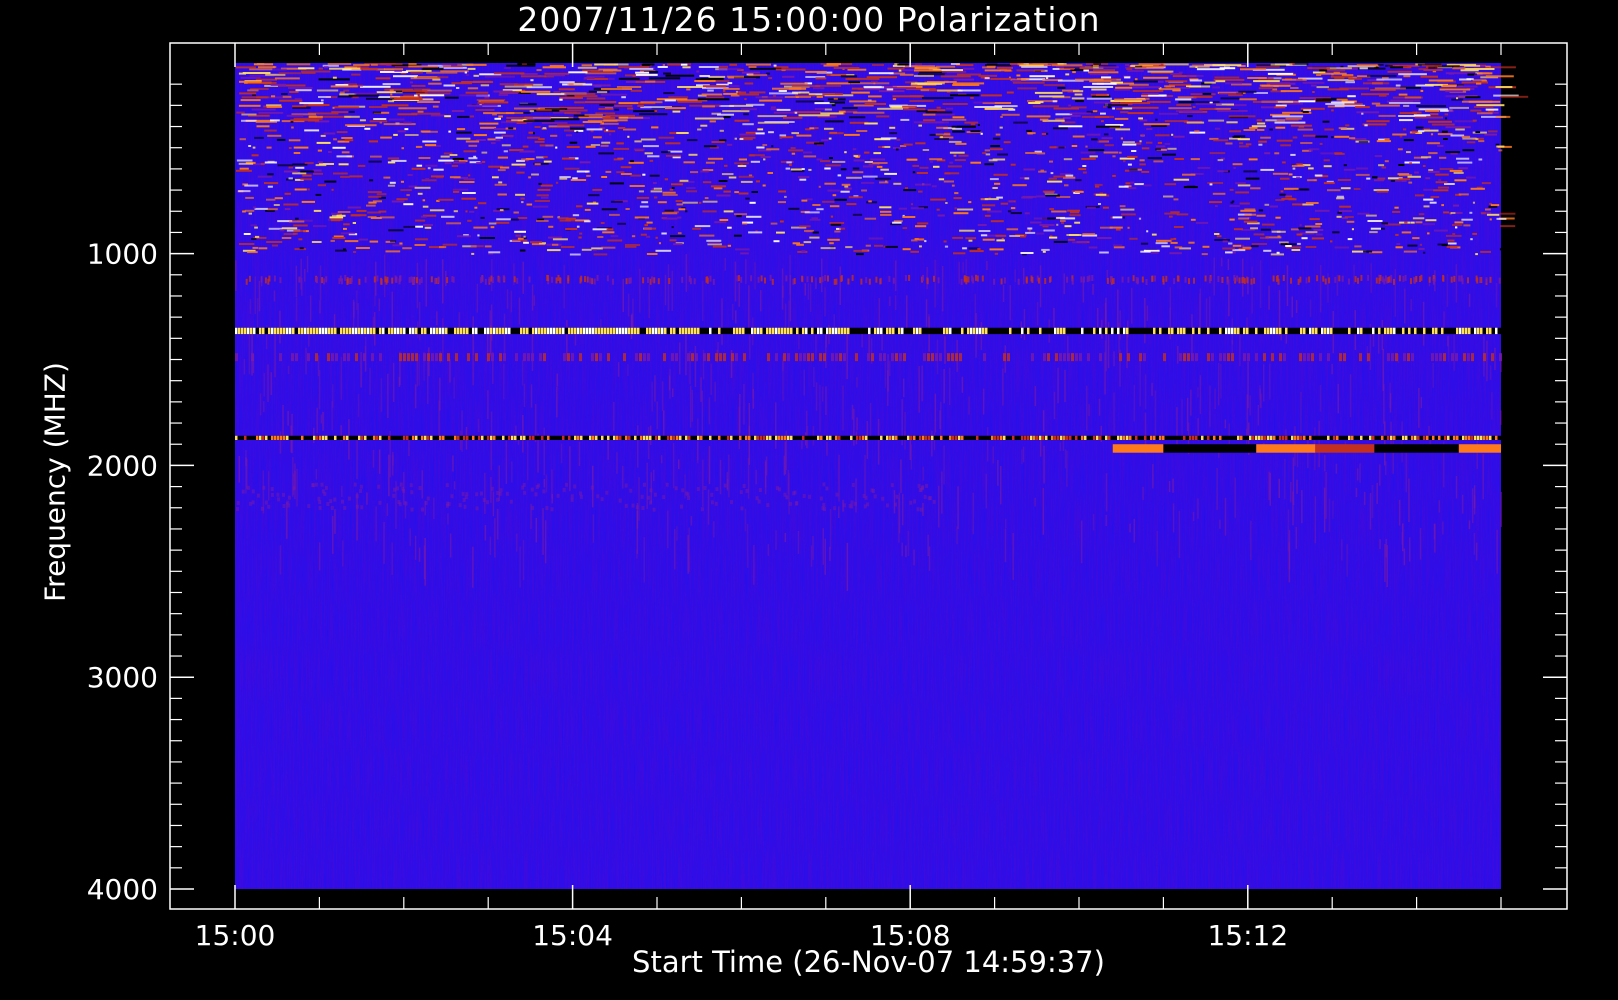  What do you see at coordinates (122, 677) in the screenshot?
I see `y-tick-label: 3000` at bounding box center [122, 677].